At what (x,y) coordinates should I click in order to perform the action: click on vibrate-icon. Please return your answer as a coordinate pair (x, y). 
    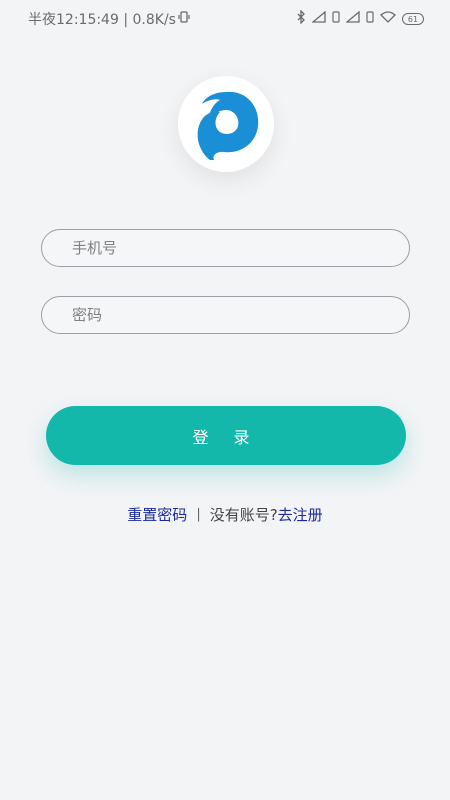
    Looking at the image, I should click on (184, 19).